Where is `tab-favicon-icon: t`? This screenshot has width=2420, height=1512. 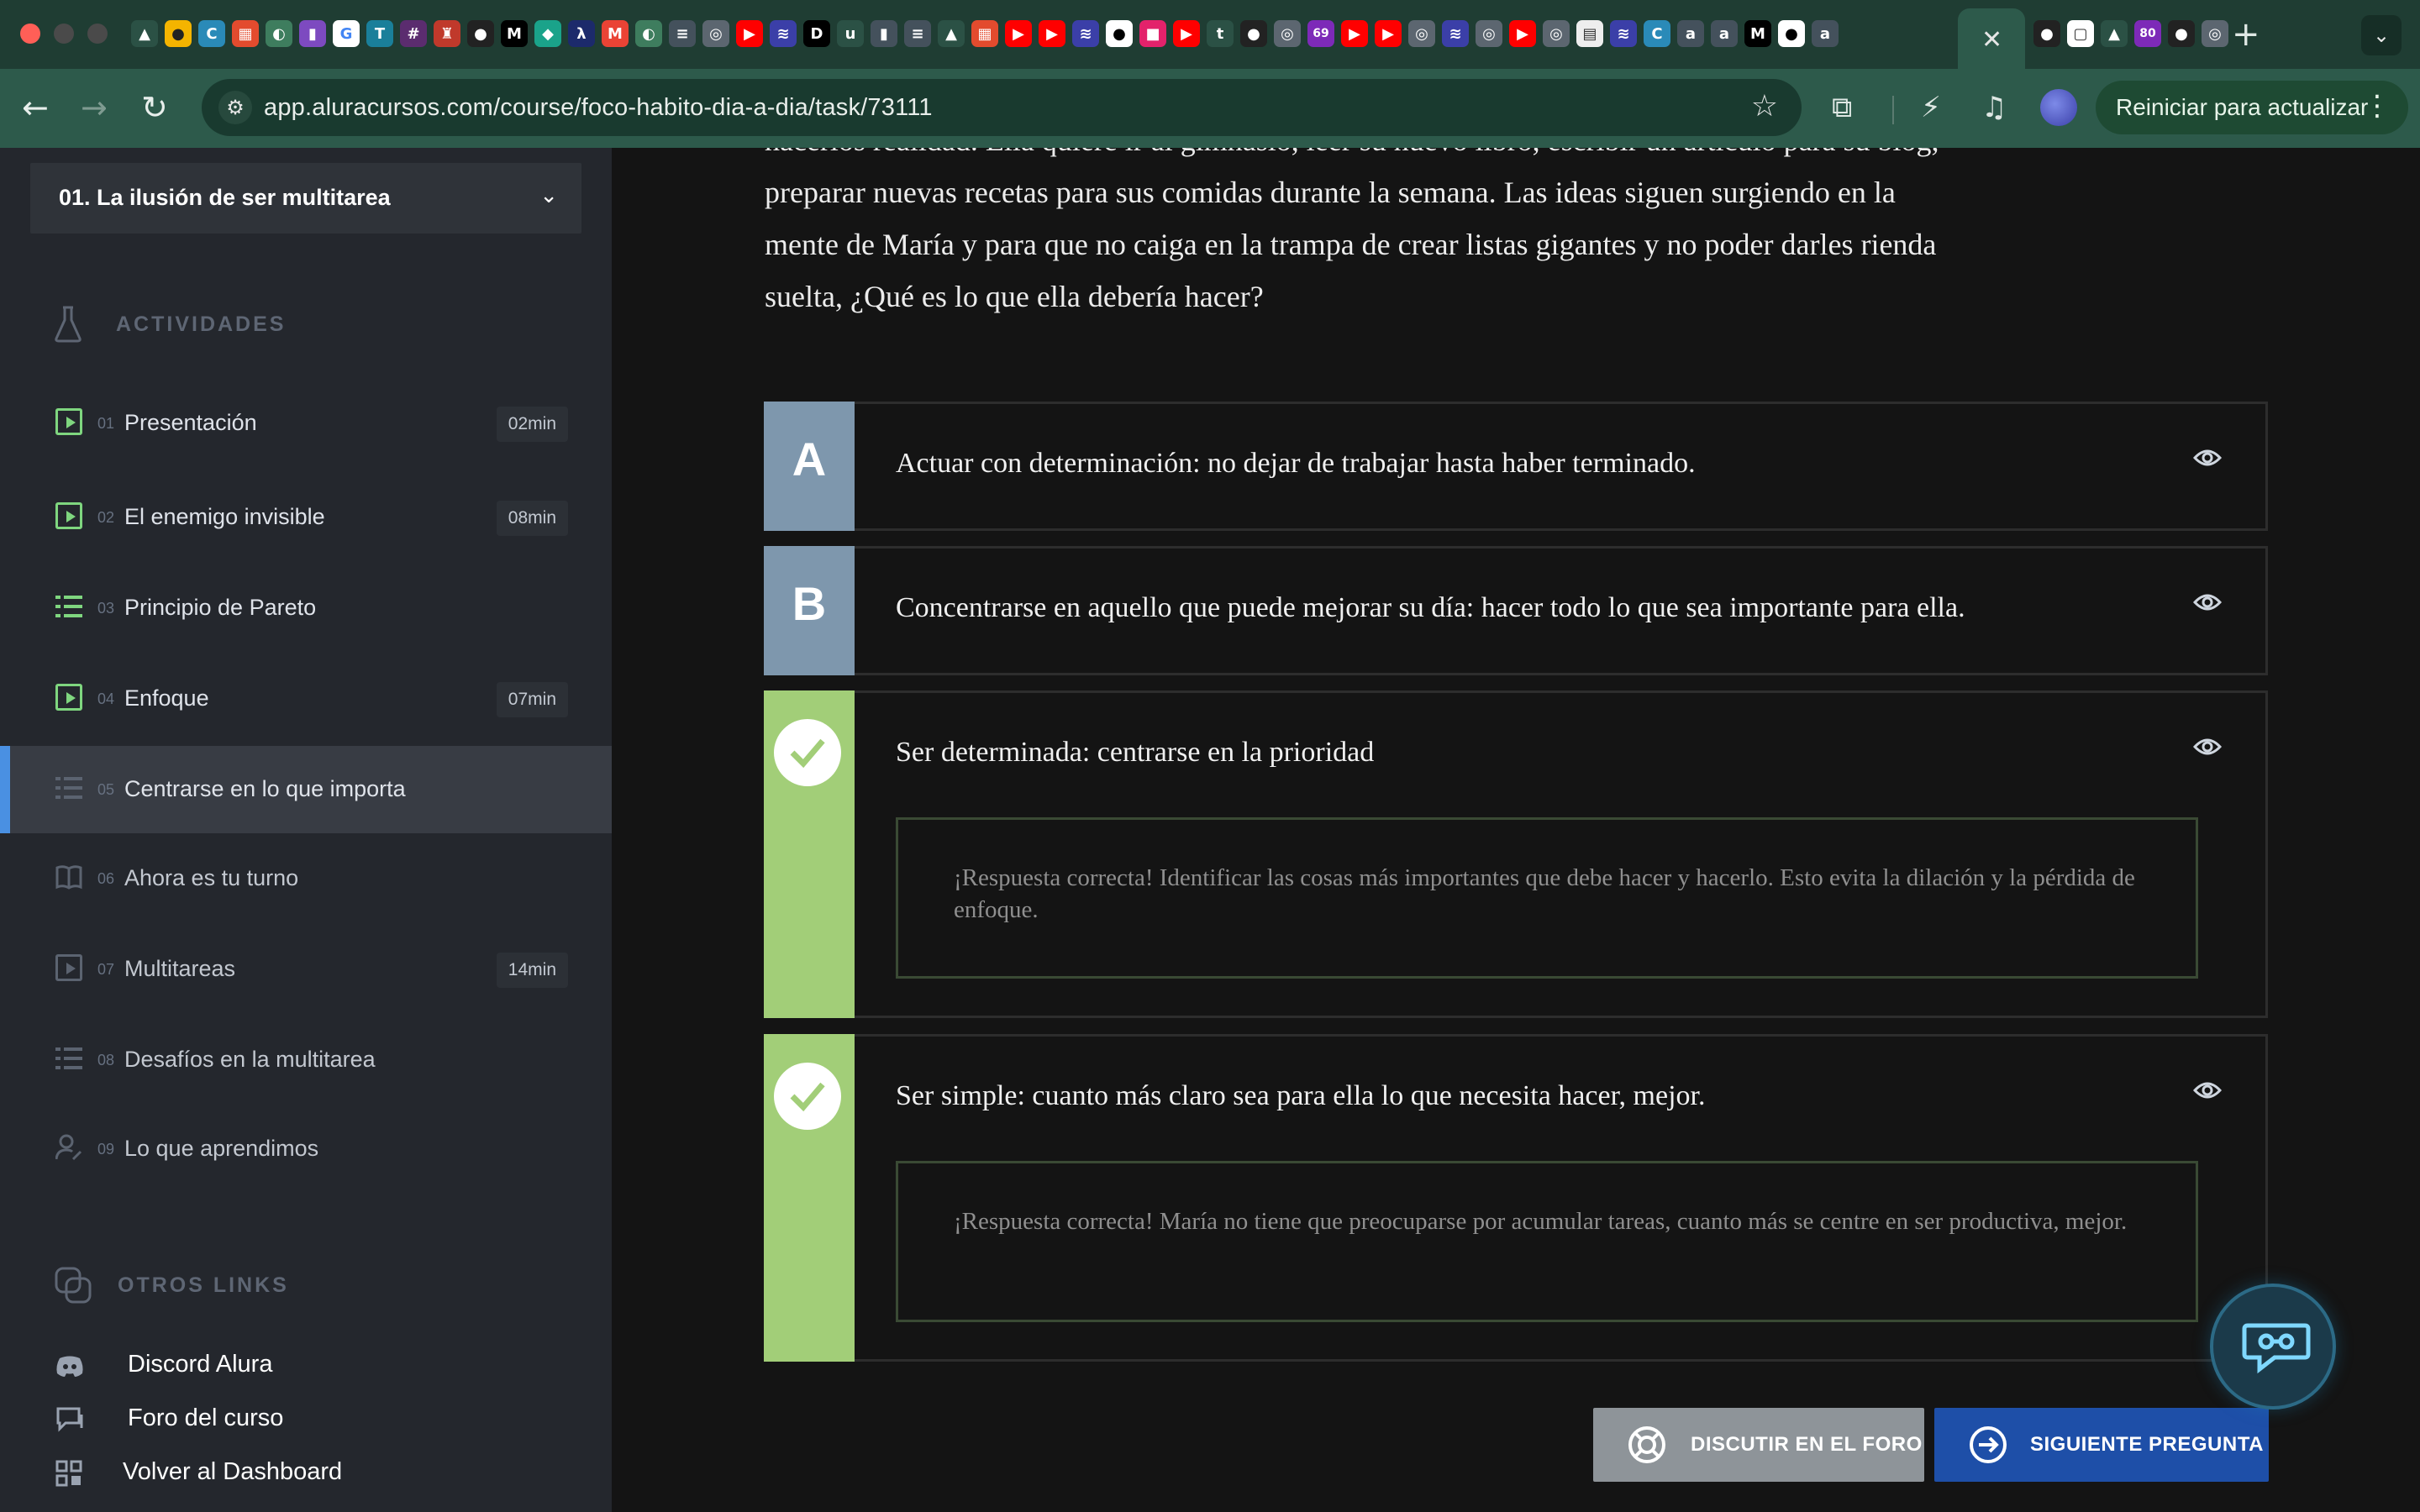 tab-favicon-icon: t is located at coordinates (1221, 33).